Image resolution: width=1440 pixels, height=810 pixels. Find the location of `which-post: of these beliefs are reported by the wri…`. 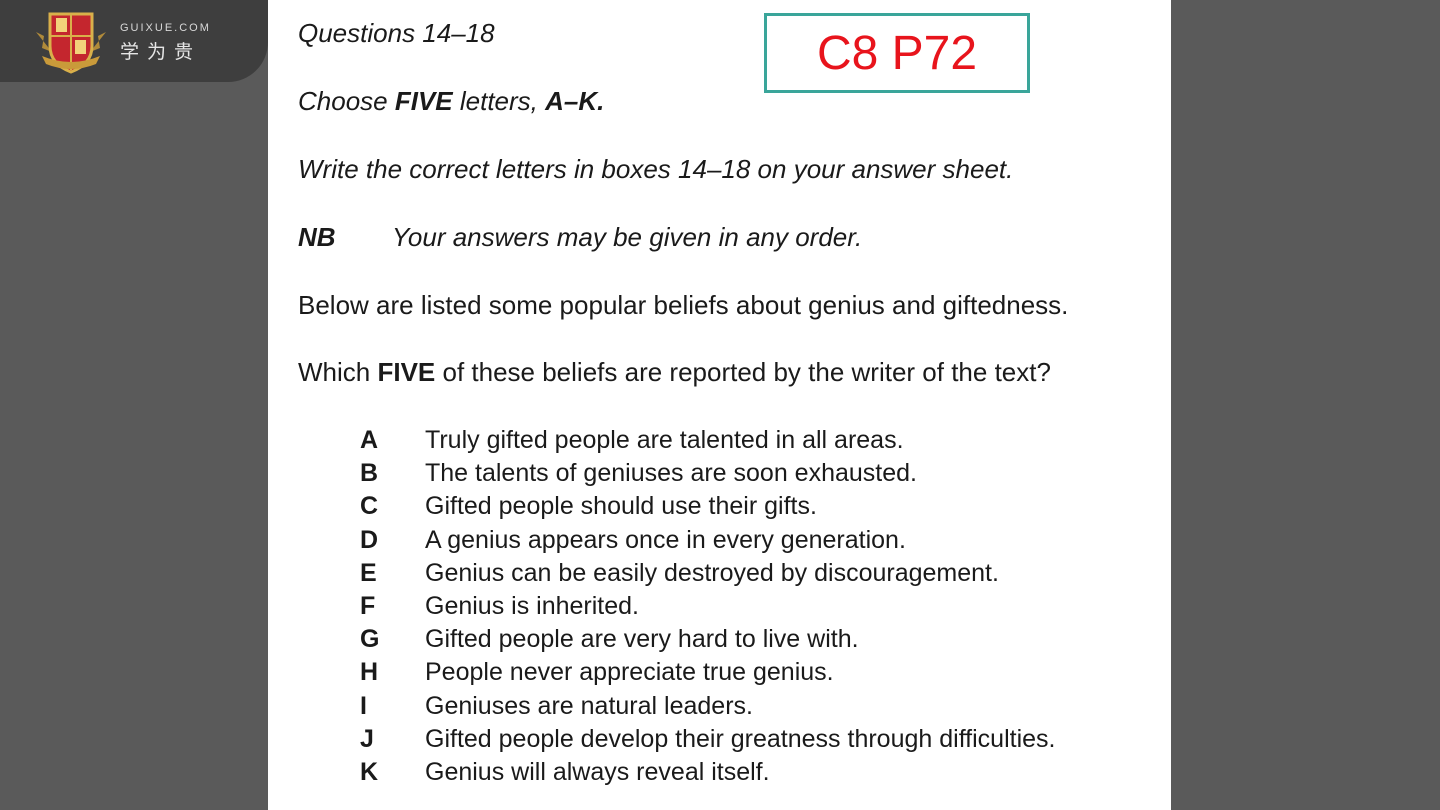

which-post: of these beliefs are reported by the wri… is located at coordinates (743, 372).